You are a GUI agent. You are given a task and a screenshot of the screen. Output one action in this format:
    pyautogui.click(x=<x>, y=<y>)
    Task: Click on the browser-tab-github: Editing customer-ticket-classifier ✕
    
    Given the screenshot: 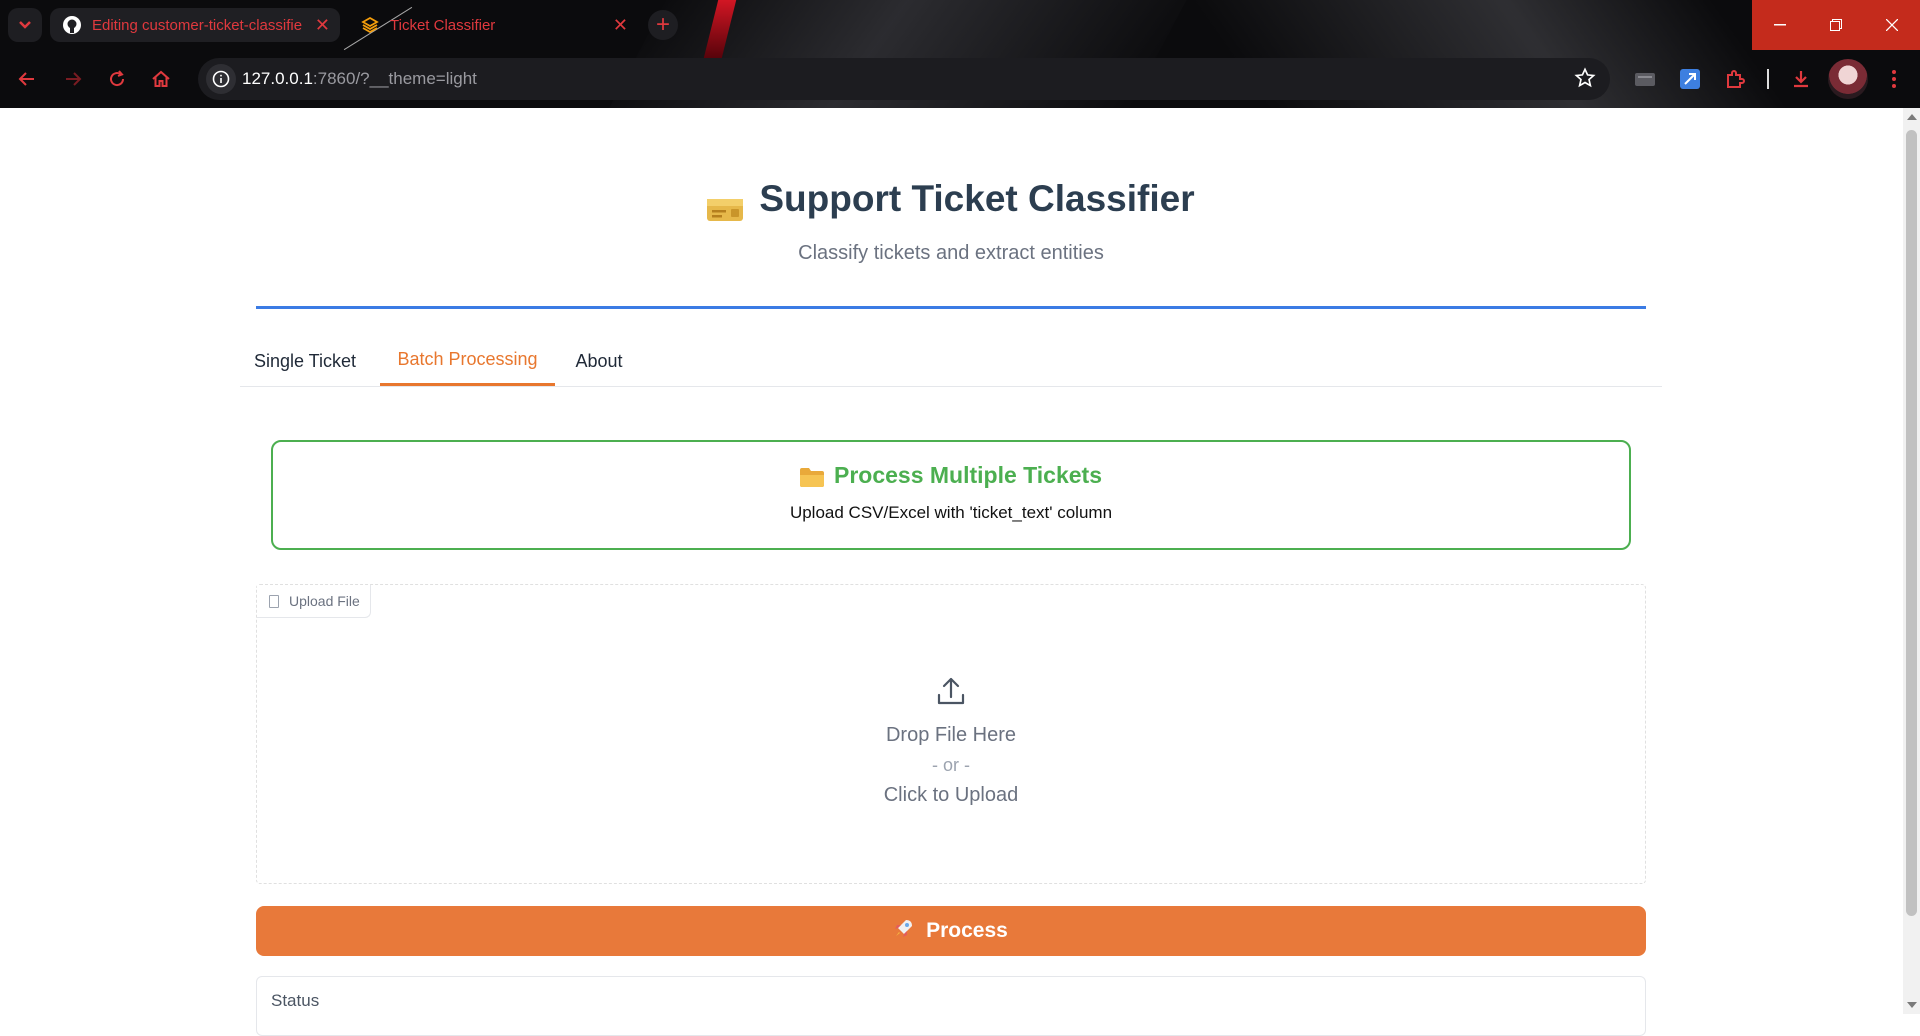 What is the action you would take?
    pyautogui.click(x=195, y=25)
    